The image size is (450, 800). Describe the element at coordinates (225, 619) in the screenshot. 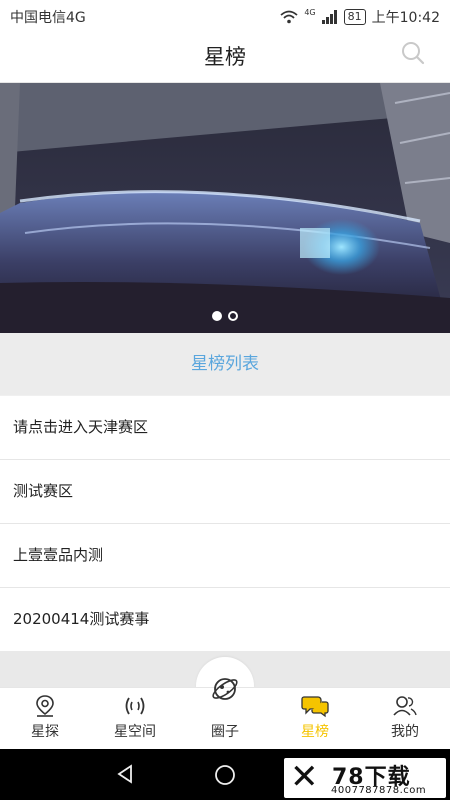

I see `list-item: 20200414测试赛事` at that location.